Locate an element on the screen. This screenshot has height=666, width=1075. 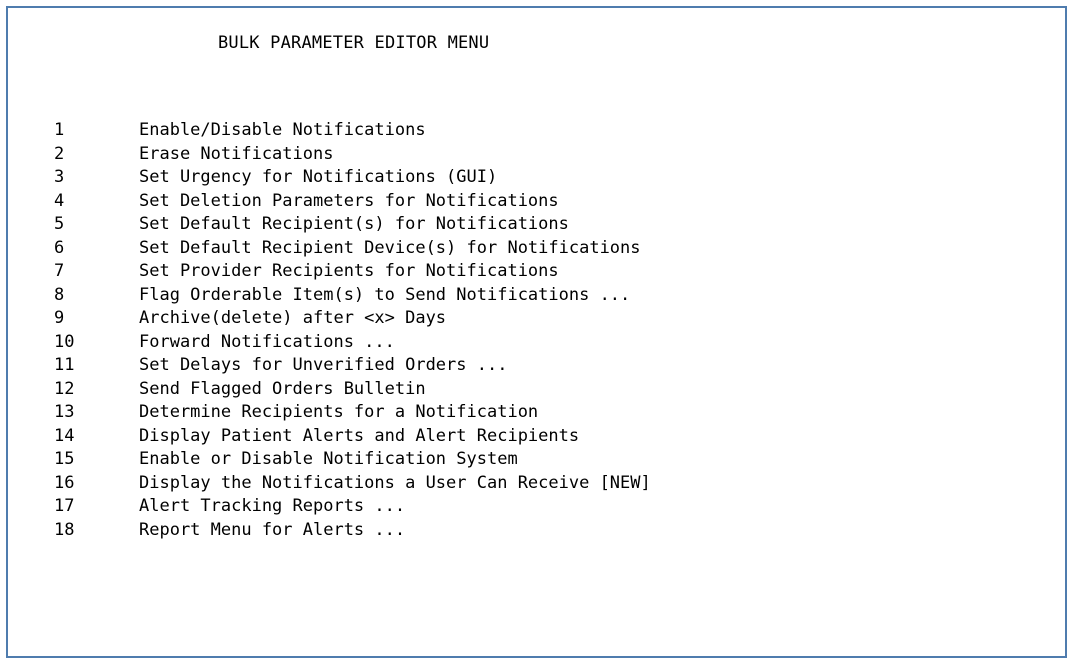
menu-item-label: Archive(delete) after <x> Days is located at coordinates (293, 318).